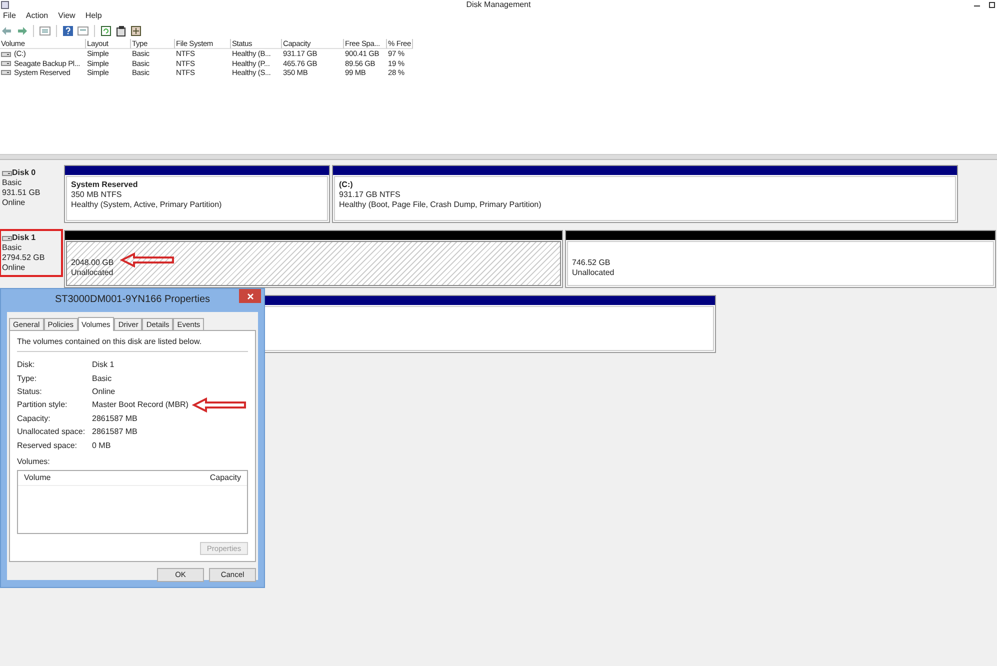 The image size is (997, 666). I want to click on field-value: Online, so click(104, 392).